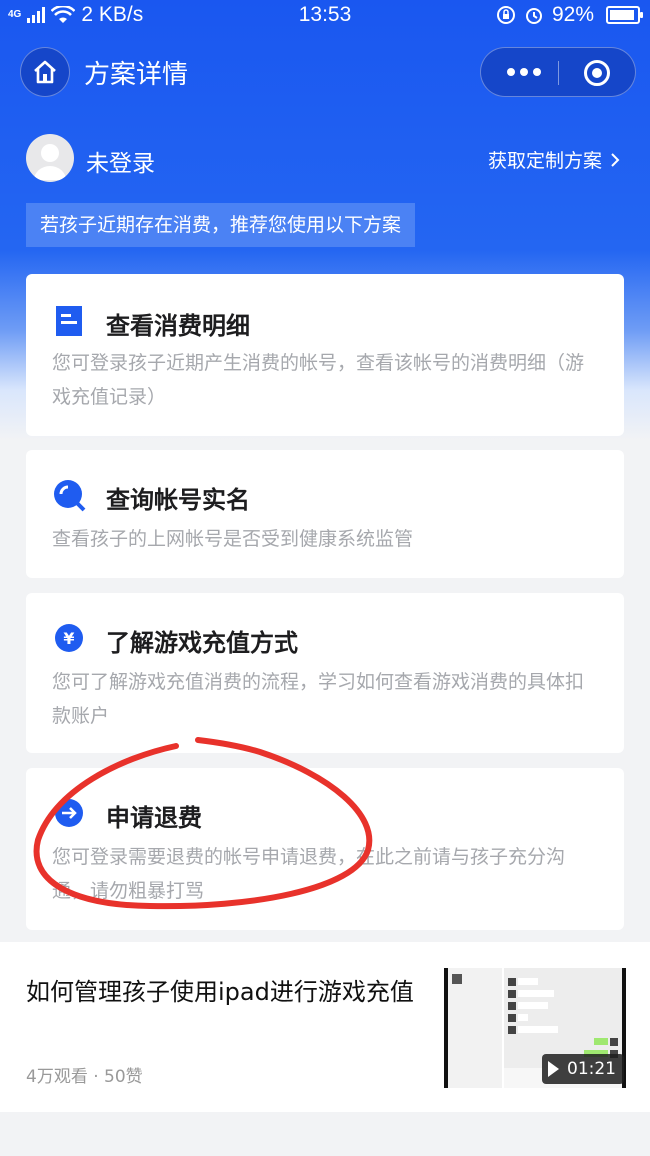 This screenshot has height=1156, width=650. I want to click on more-button, so click(524, 72).